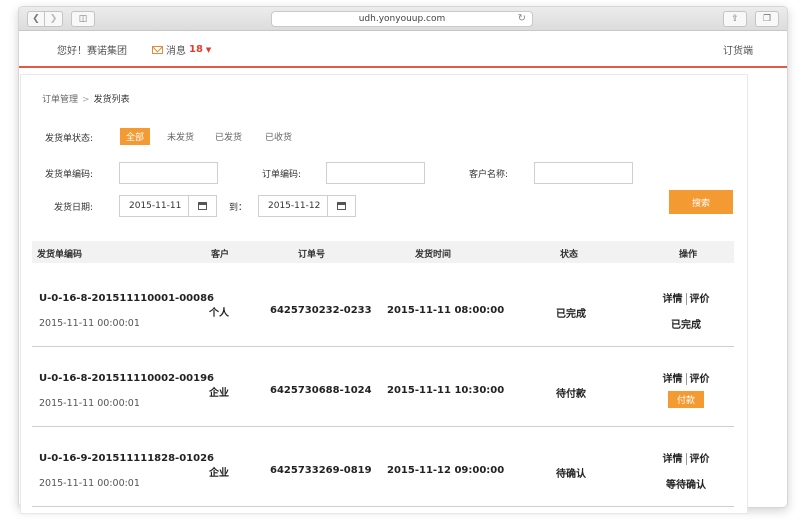 The width and height of the screenshot is (810, 520). I want to click on address-bar: udh.yonyouup.com ↻, so click(402, 19).